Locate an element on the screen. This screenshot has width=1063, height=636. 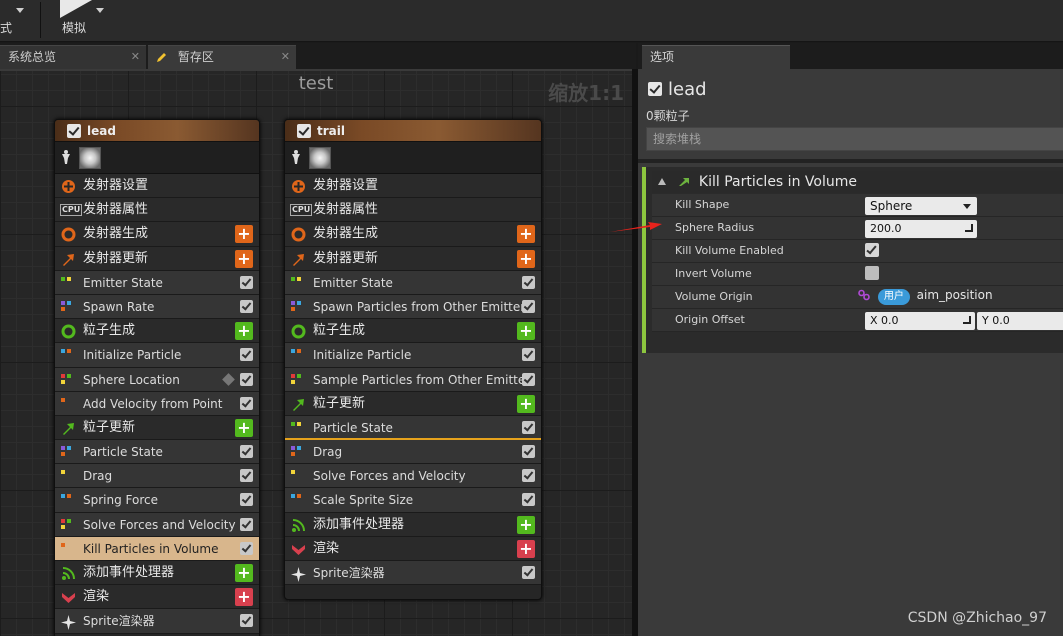
user-badge: 用户 is located at coordinates (893, 297).